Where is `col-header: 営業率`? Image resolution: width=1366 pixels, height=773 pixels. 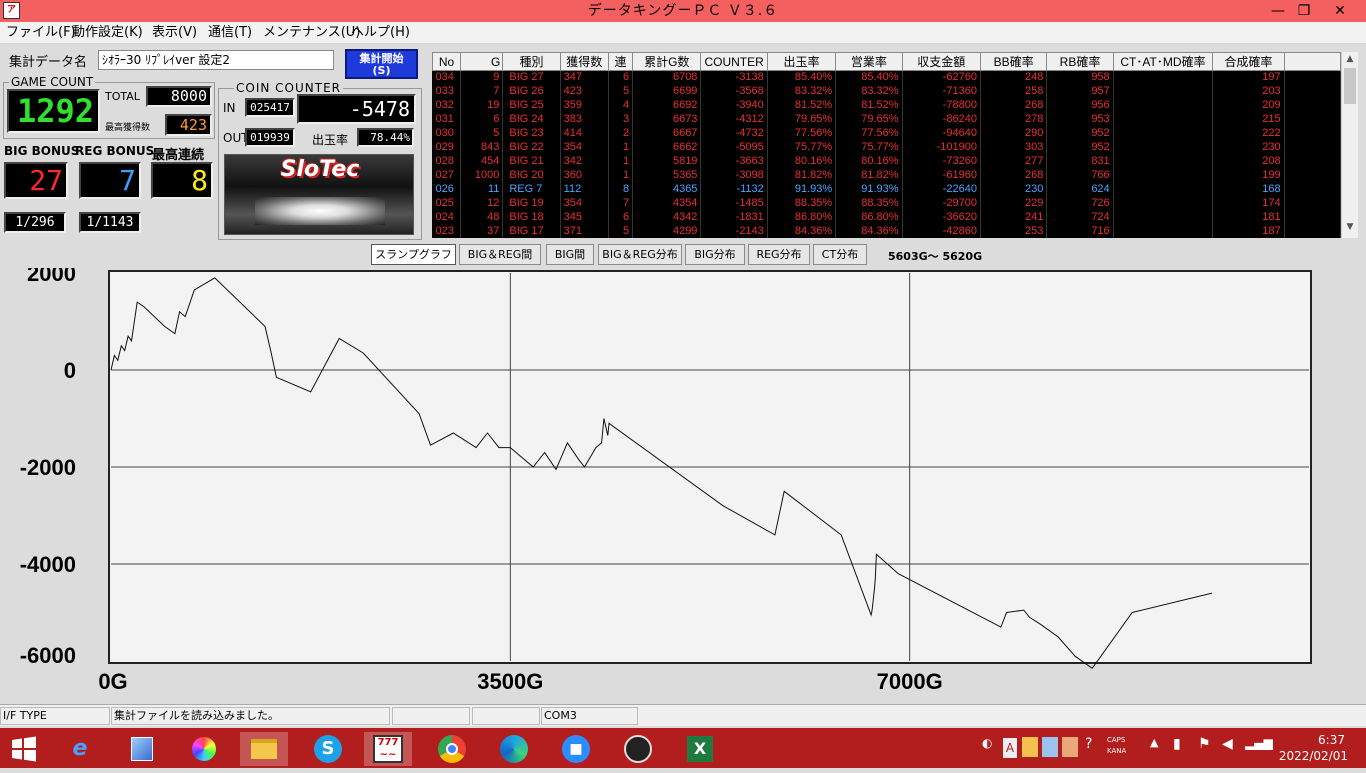
col-header: 営業率 is located at coordinates (869, 61).